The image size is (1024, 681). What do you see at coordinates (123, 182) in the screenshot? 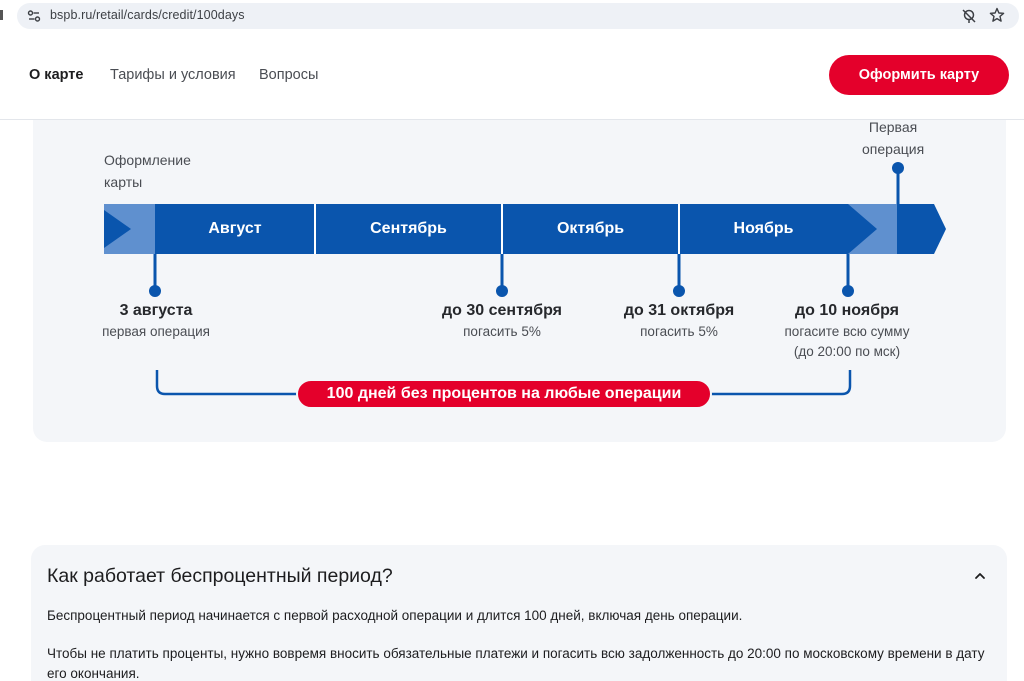
I see `start-label-line2: карты` at bounding box center [123, 182].